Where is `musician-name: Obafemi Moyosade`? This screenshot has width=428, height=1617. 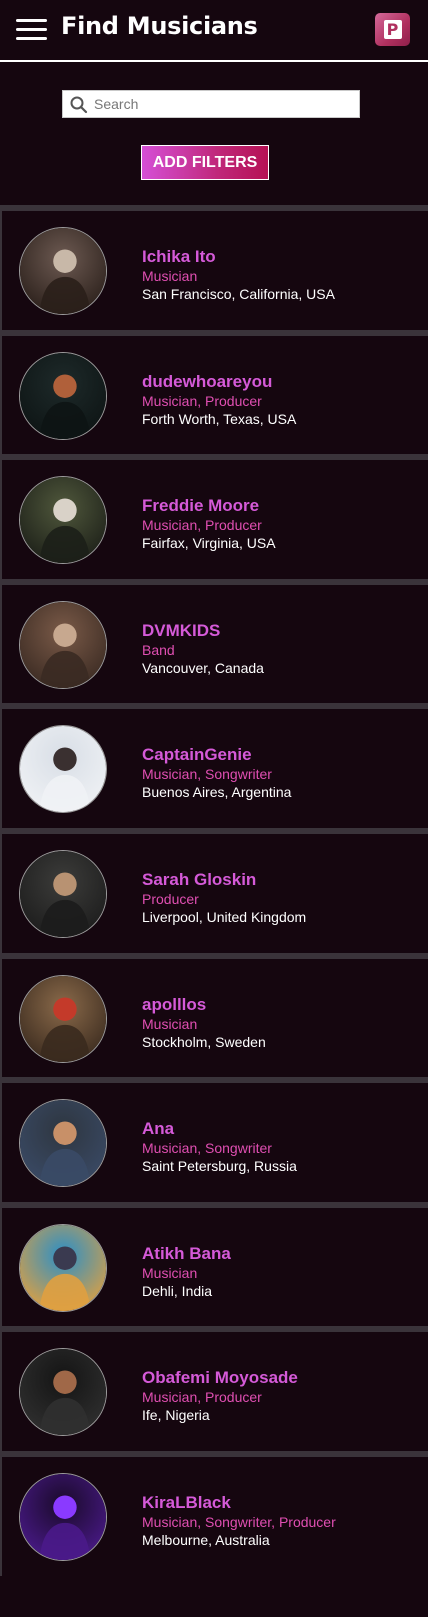
musician-name: Obafemi Moyosade is located at coordinates (220, 1378).